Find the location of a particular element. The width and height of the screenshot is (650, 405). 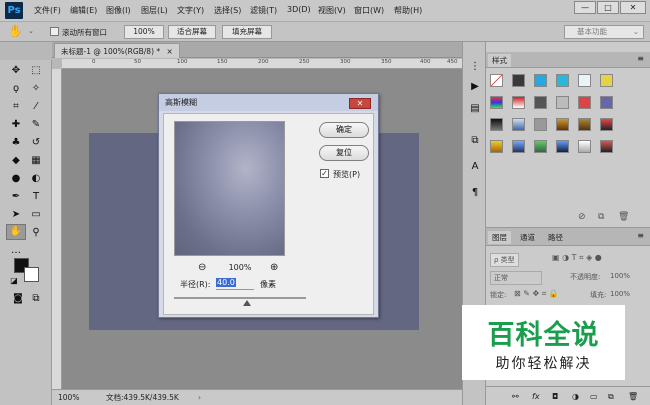

screen-mode-icon: ⧉ is located at coordinates (36, 299).